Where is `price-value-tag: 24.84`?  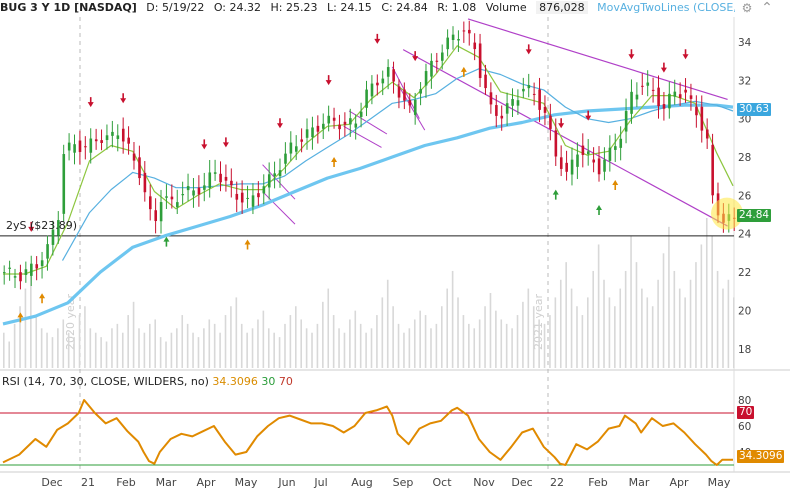 price-value-tag: 24.84 is located at coordinates (754, 215).